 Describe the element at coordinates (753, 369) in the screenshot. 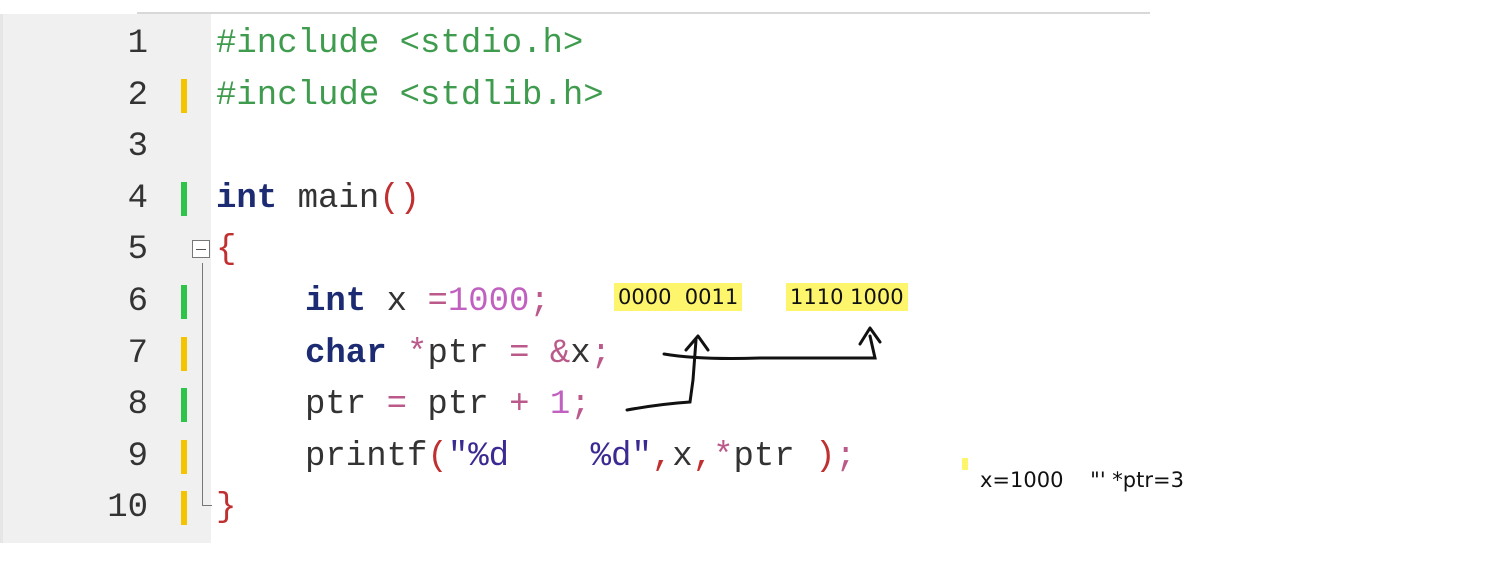

I see `hand-drawn-arrows` at that location.